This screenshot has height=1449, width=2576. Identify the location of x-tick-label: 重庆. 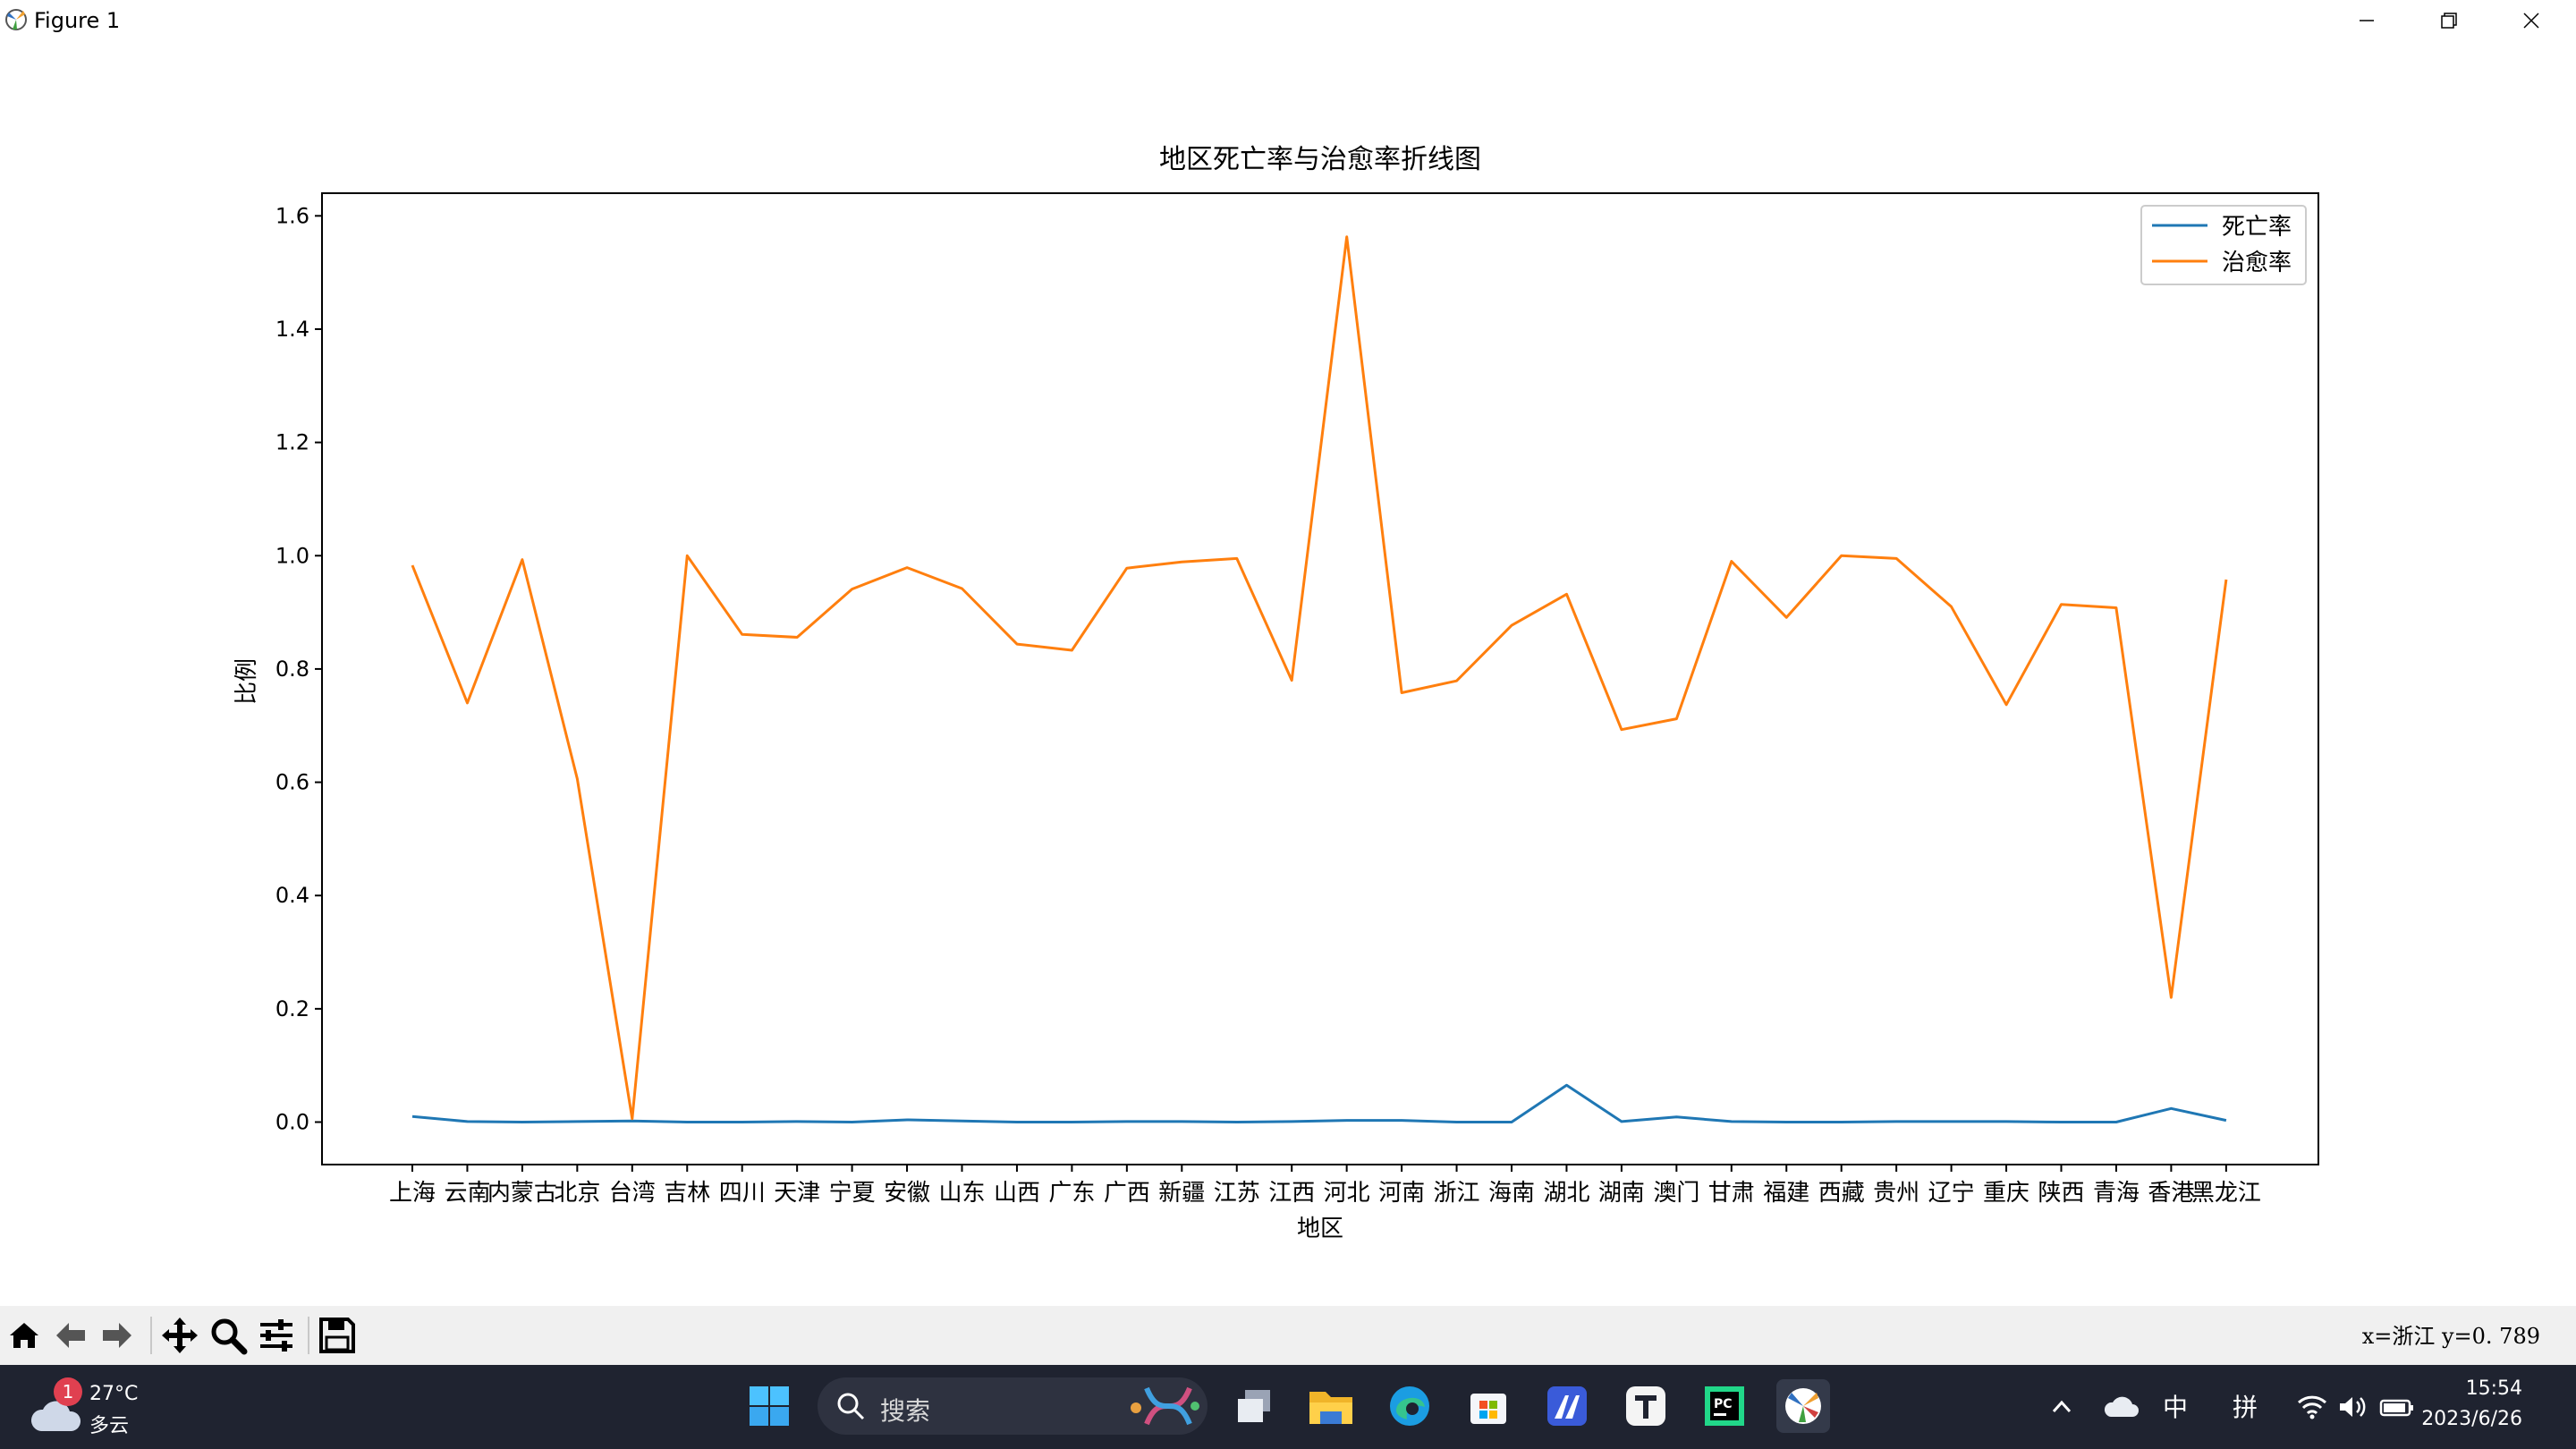
(2006, 1193).